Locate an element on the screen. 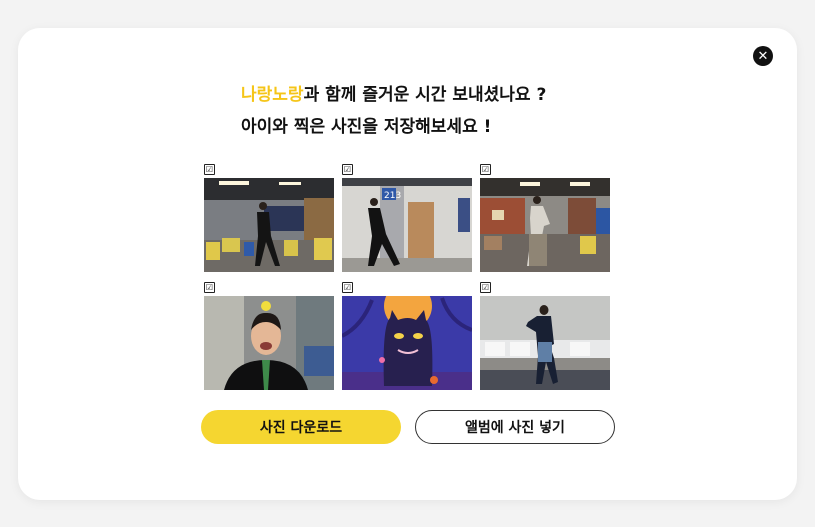 The width and height of the screenshot is (815, 527). title-line-1: 나랑노랑과 함께 즐거운 시간 보내셨나요 ? is located at coordinates (393, 95).